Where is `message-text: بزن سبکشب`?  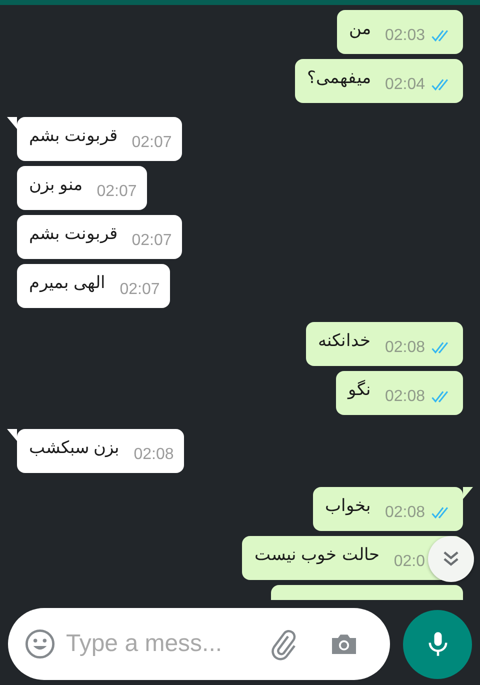 message-text: بزن سبکشب is located at coordinates (74, 447).